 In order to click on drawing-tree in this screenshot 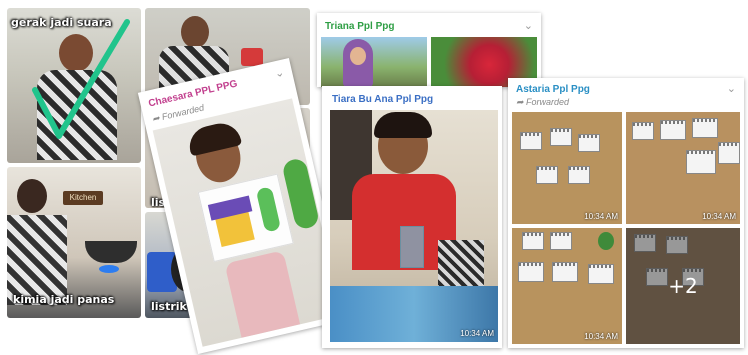, I will do `click(268, 209)`.